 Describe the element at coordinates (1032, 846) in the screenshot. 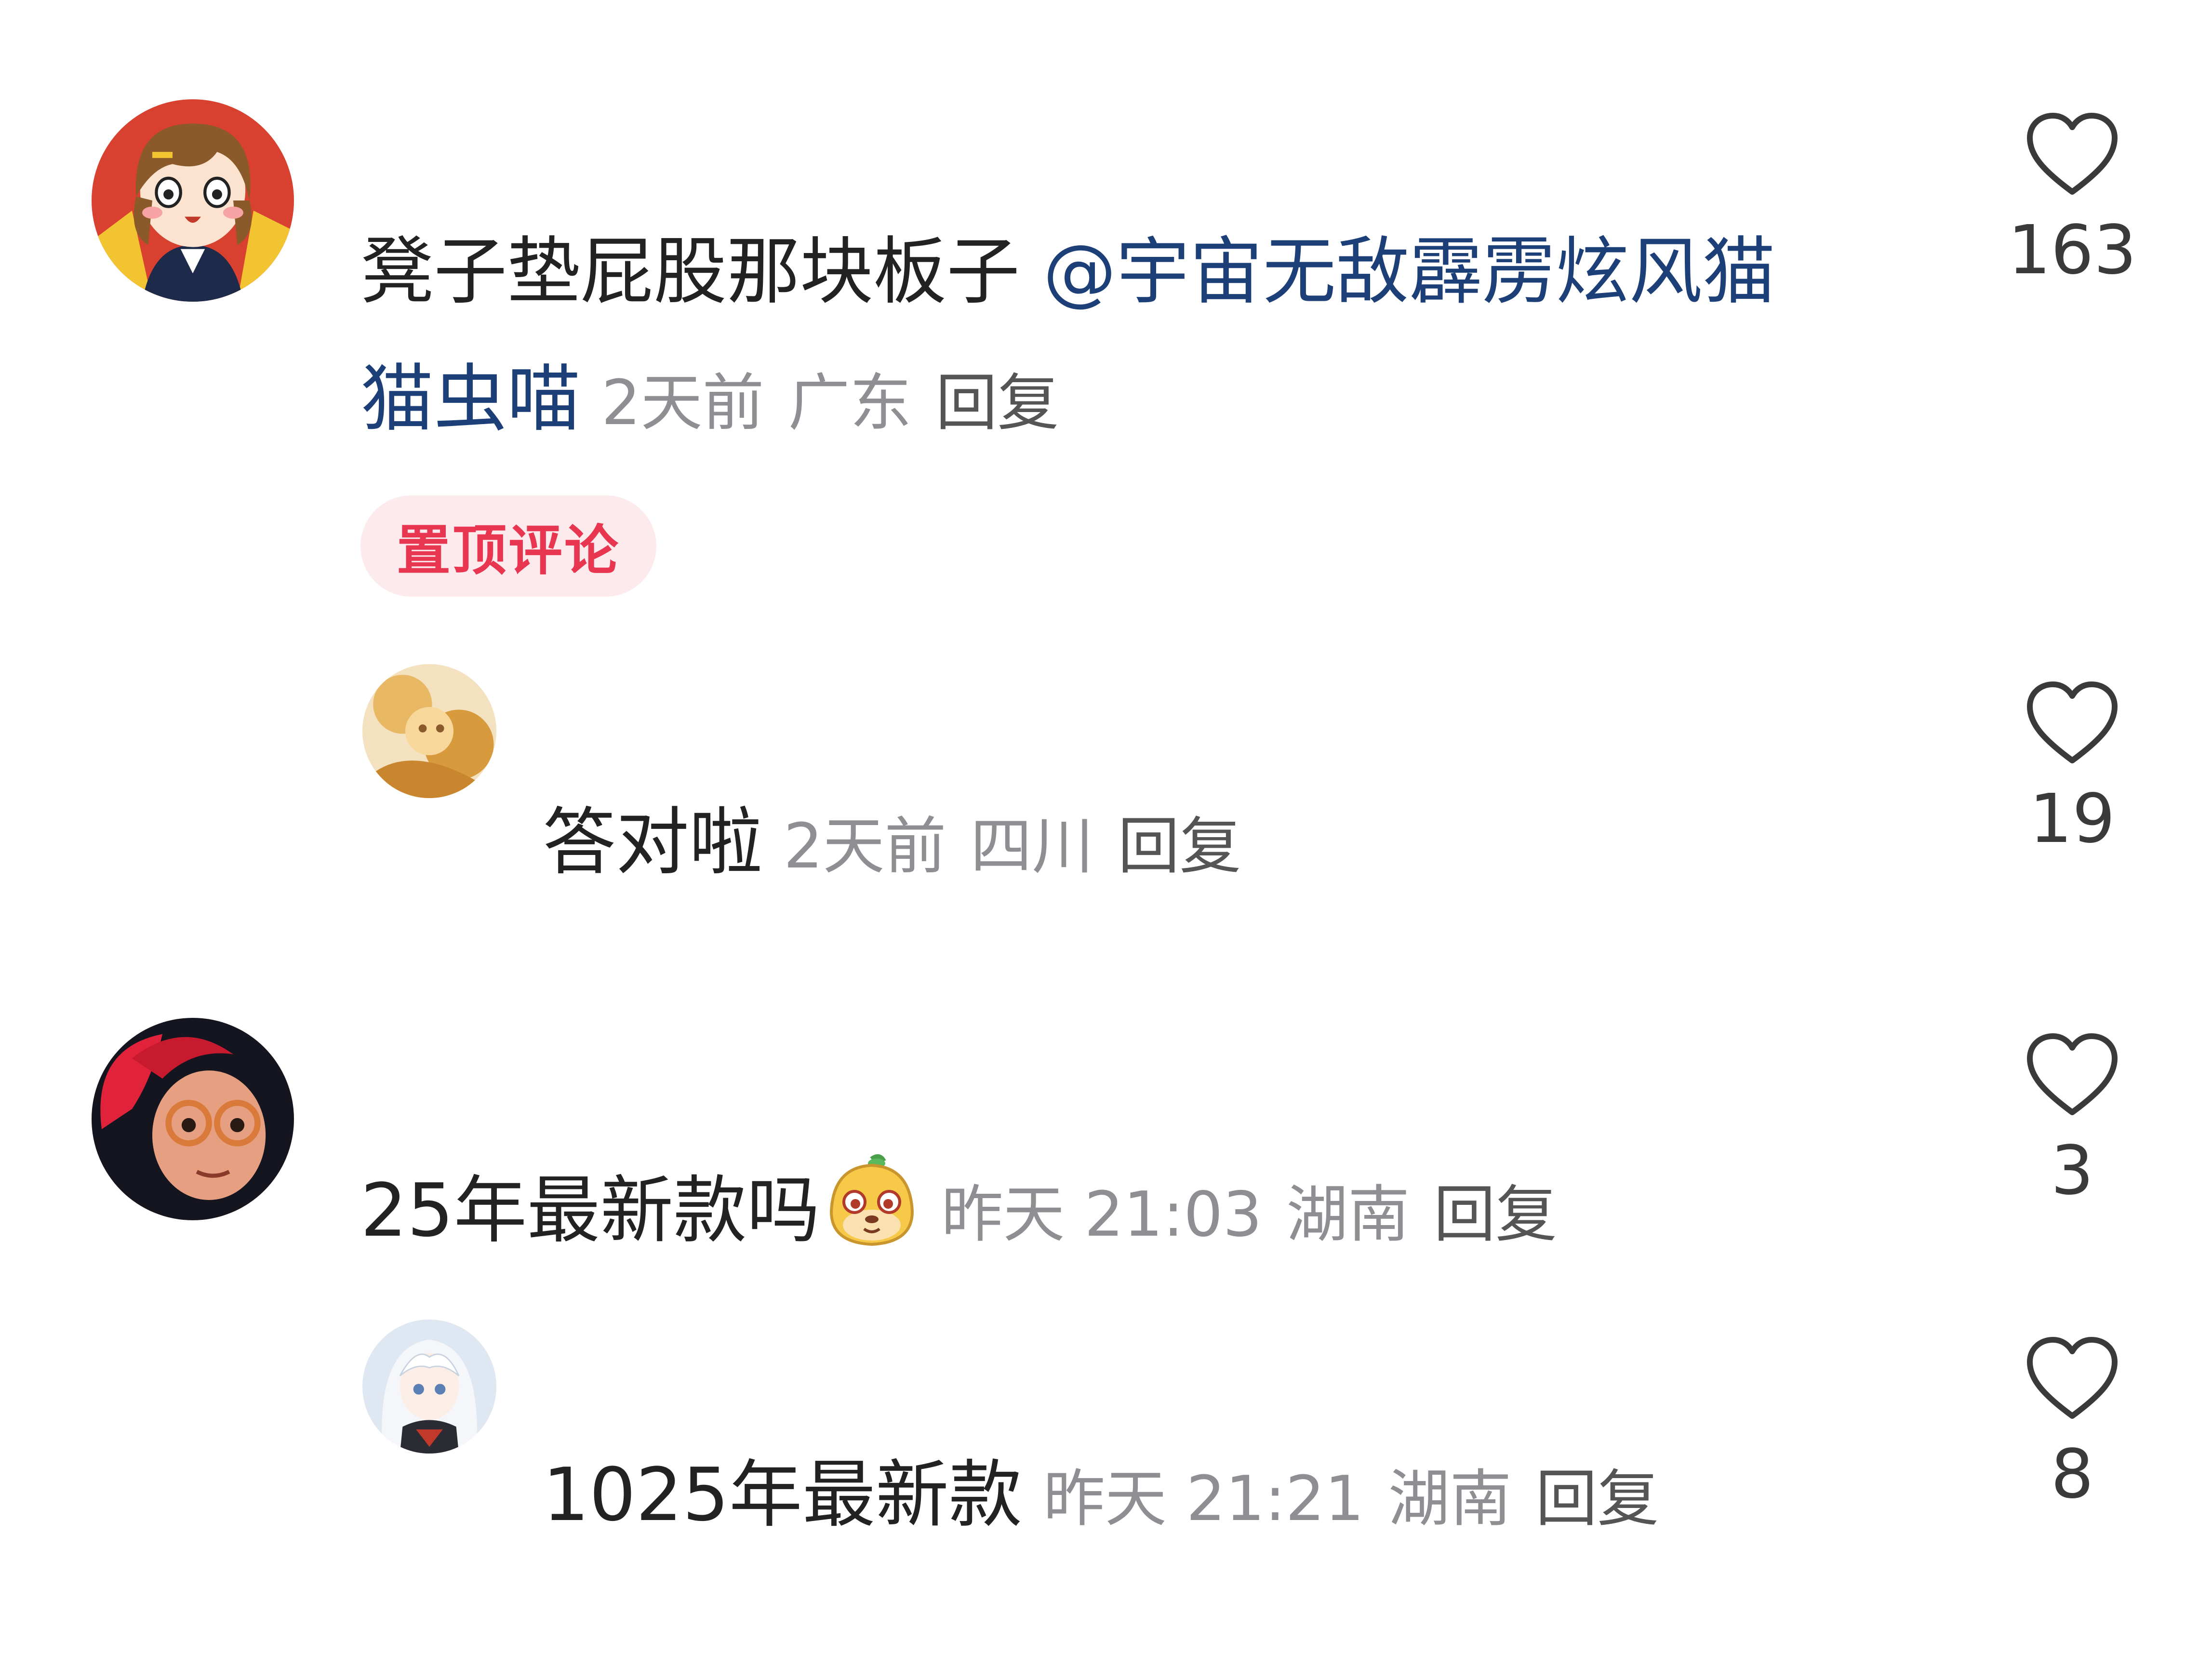

I see `location: 四川` at that location.